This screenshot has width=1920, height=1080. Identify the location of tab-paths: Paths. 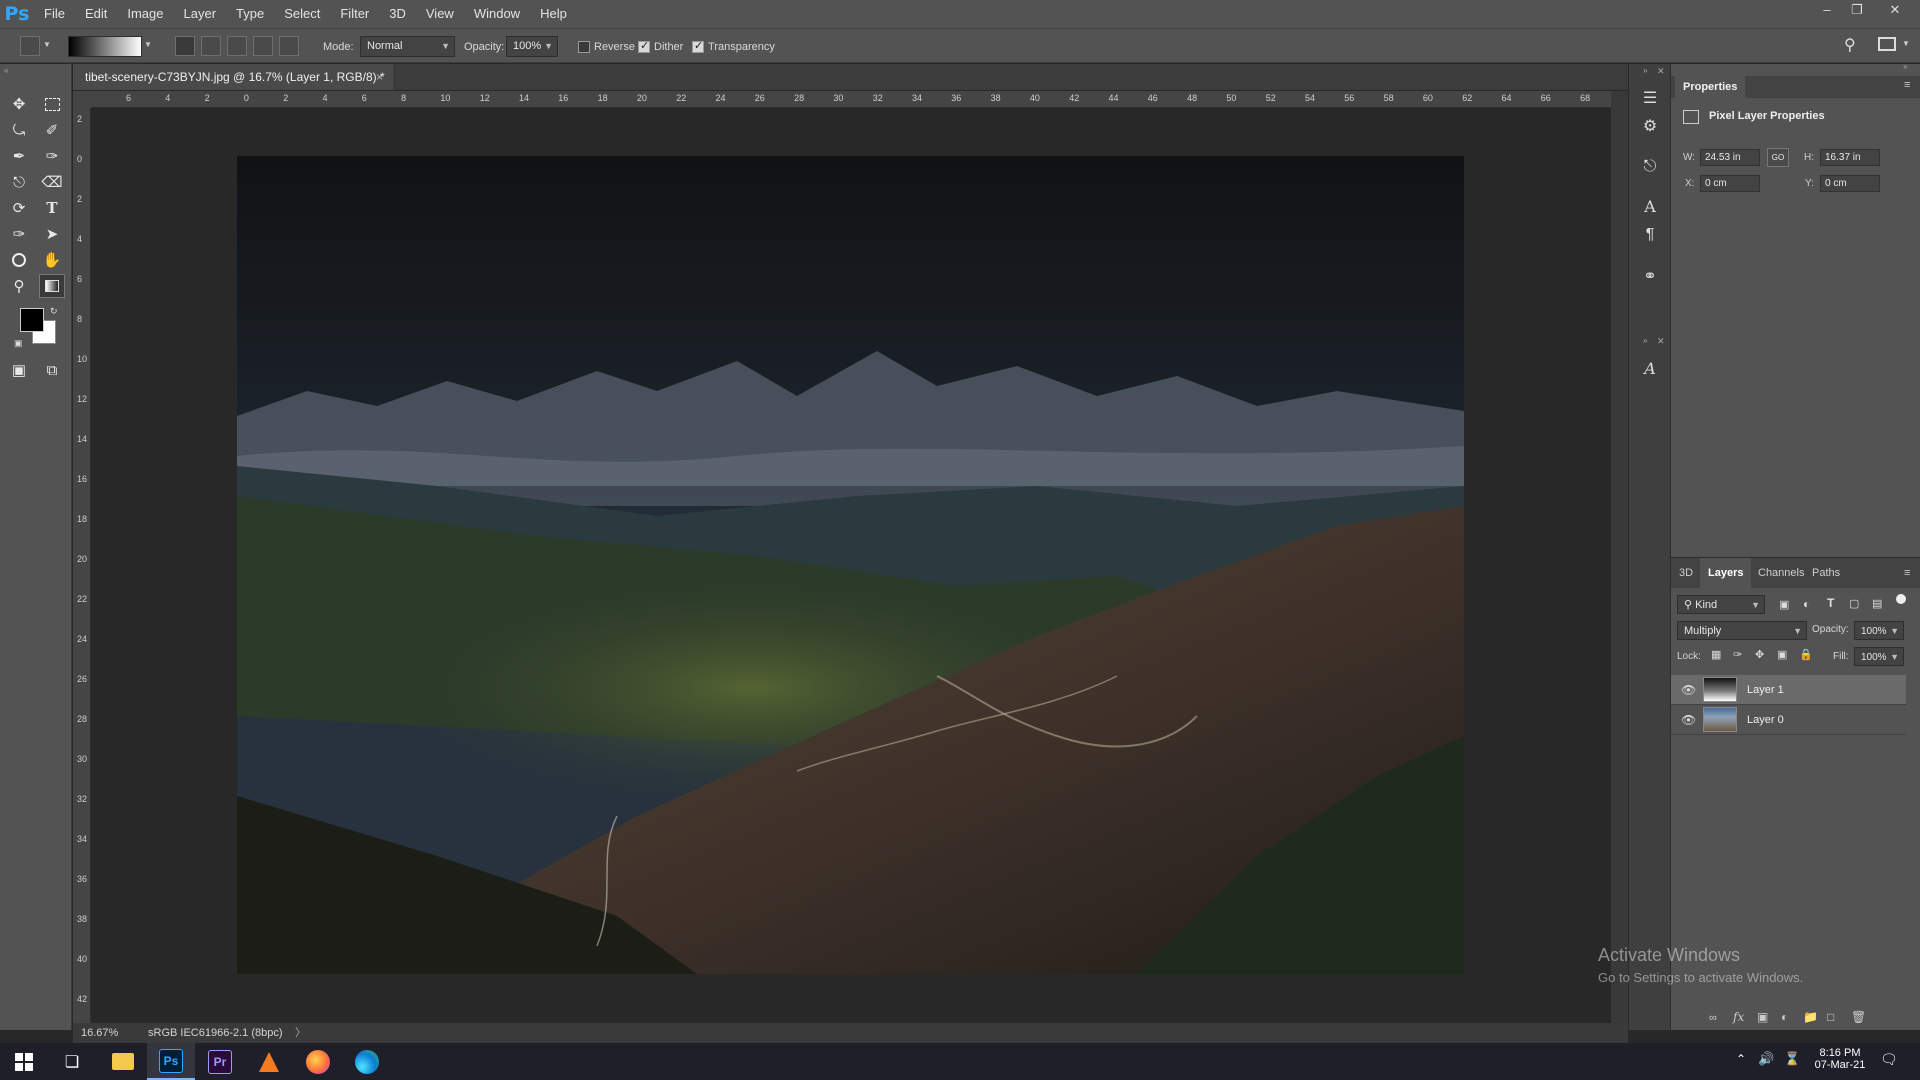
(1826, 573).